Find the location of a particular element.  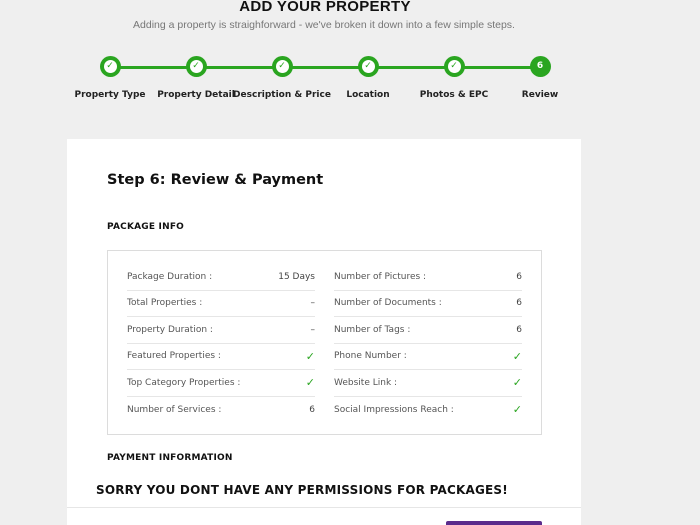

package-info-row: Number of Tags : 6 is located at coordinates (428, 330).